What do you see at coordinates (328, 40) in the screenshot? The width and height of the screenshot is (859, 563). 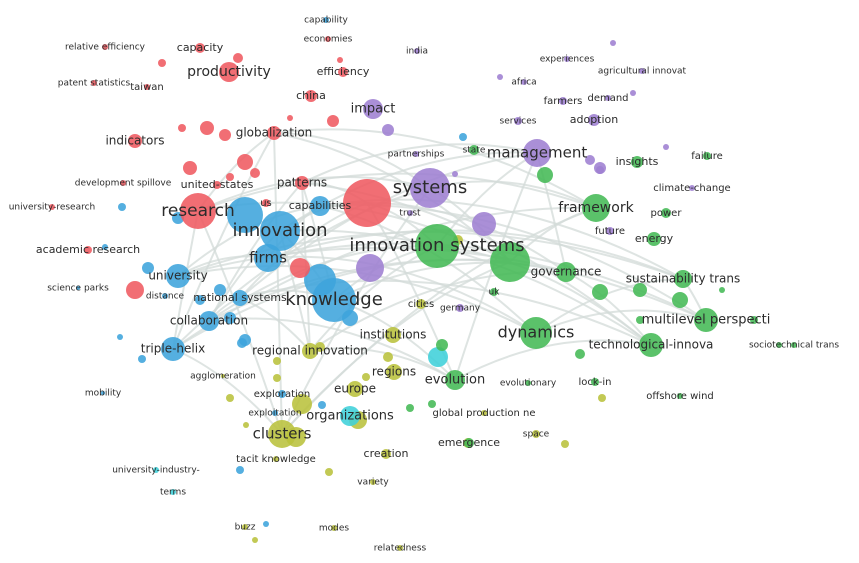 I see `node-label: economies` at bounding box center [328, 40].